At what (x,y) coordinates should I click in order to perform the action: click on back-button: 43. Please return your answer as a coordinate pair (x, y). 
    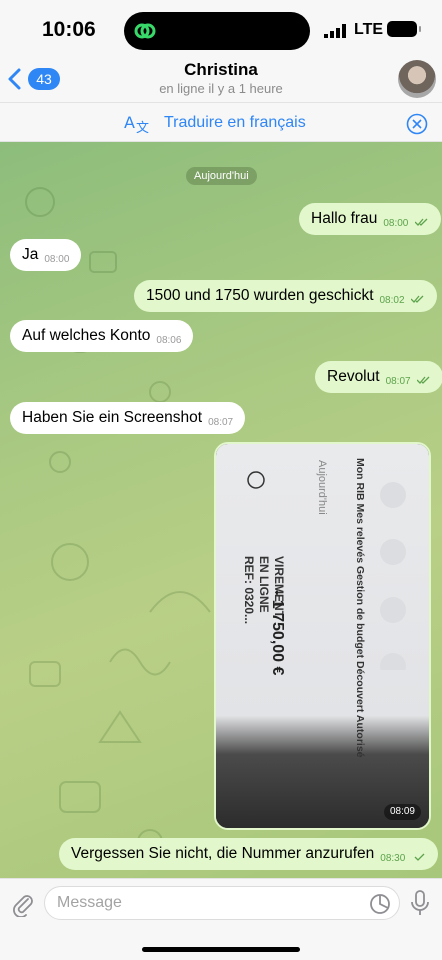
    Looking at the image, I should click on (34, 79).